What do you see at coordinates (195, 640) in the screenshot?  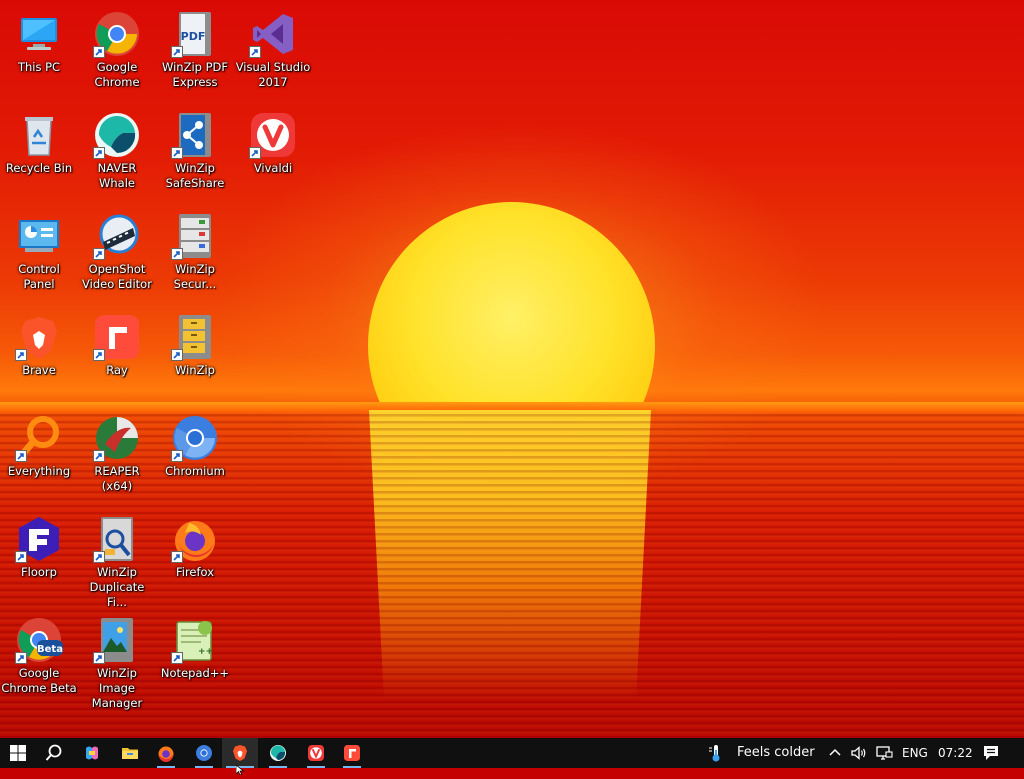 I see `notepad-plus-plus-icon: ++` at bounding box center [195, 640].